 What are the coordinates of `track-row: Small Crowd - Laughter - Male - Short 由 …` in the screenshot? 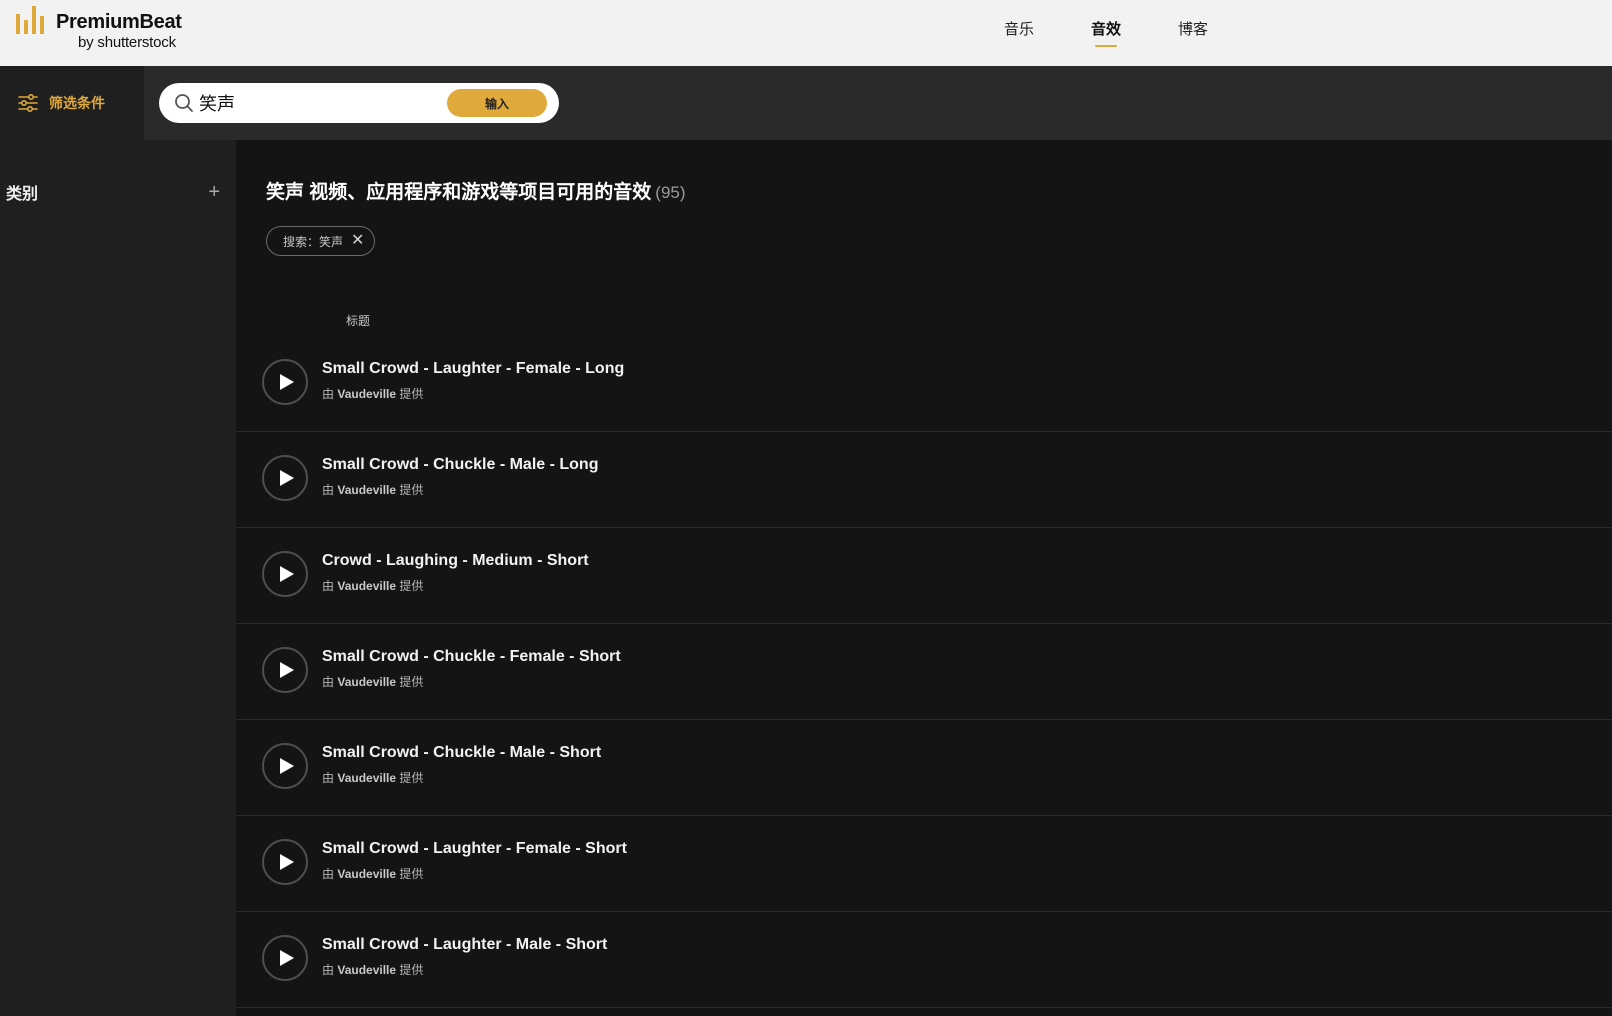 It's located at (924, 960).